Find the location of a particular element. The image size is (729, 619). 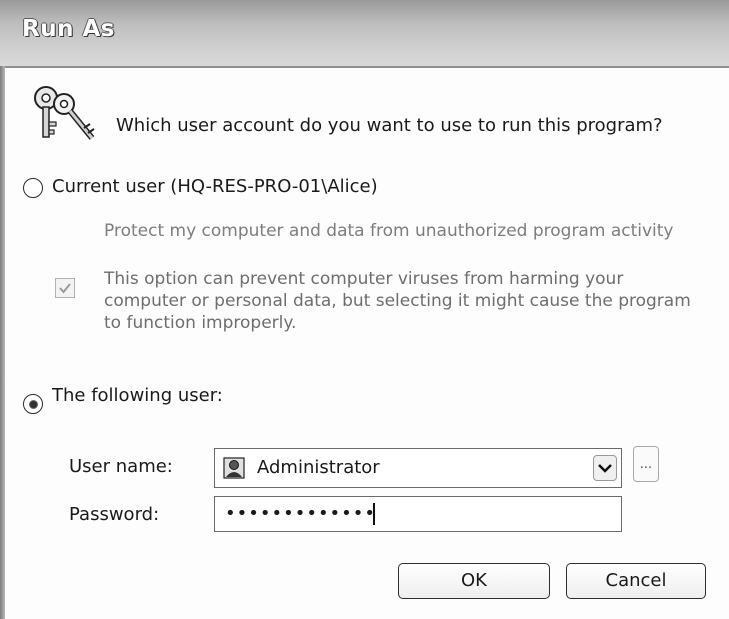

current-user-radio is located at coordinates (33, 188).